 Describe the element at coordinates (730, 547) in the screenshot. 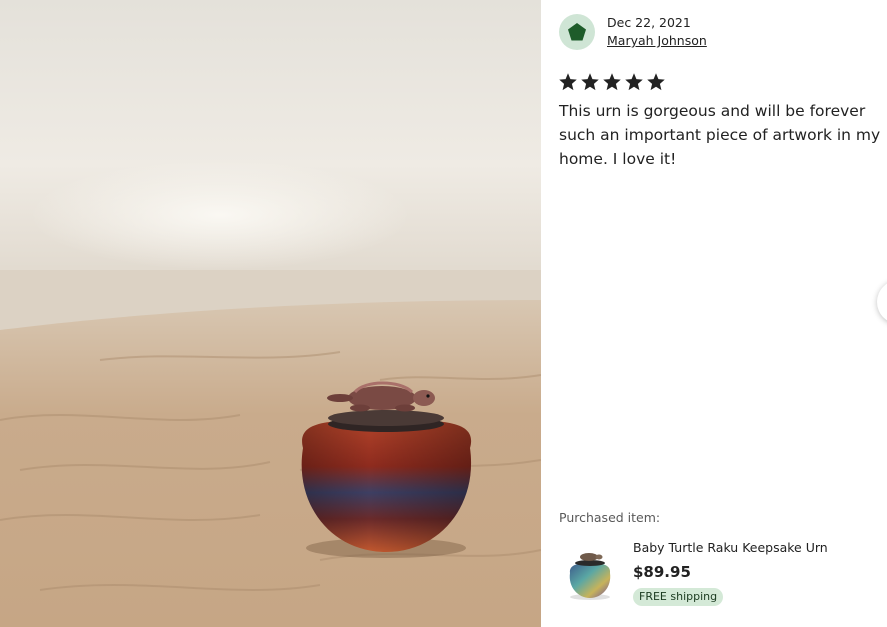

I see `purchased-item-title: Baby Turtle Raku Keepsake Urn` at that location.